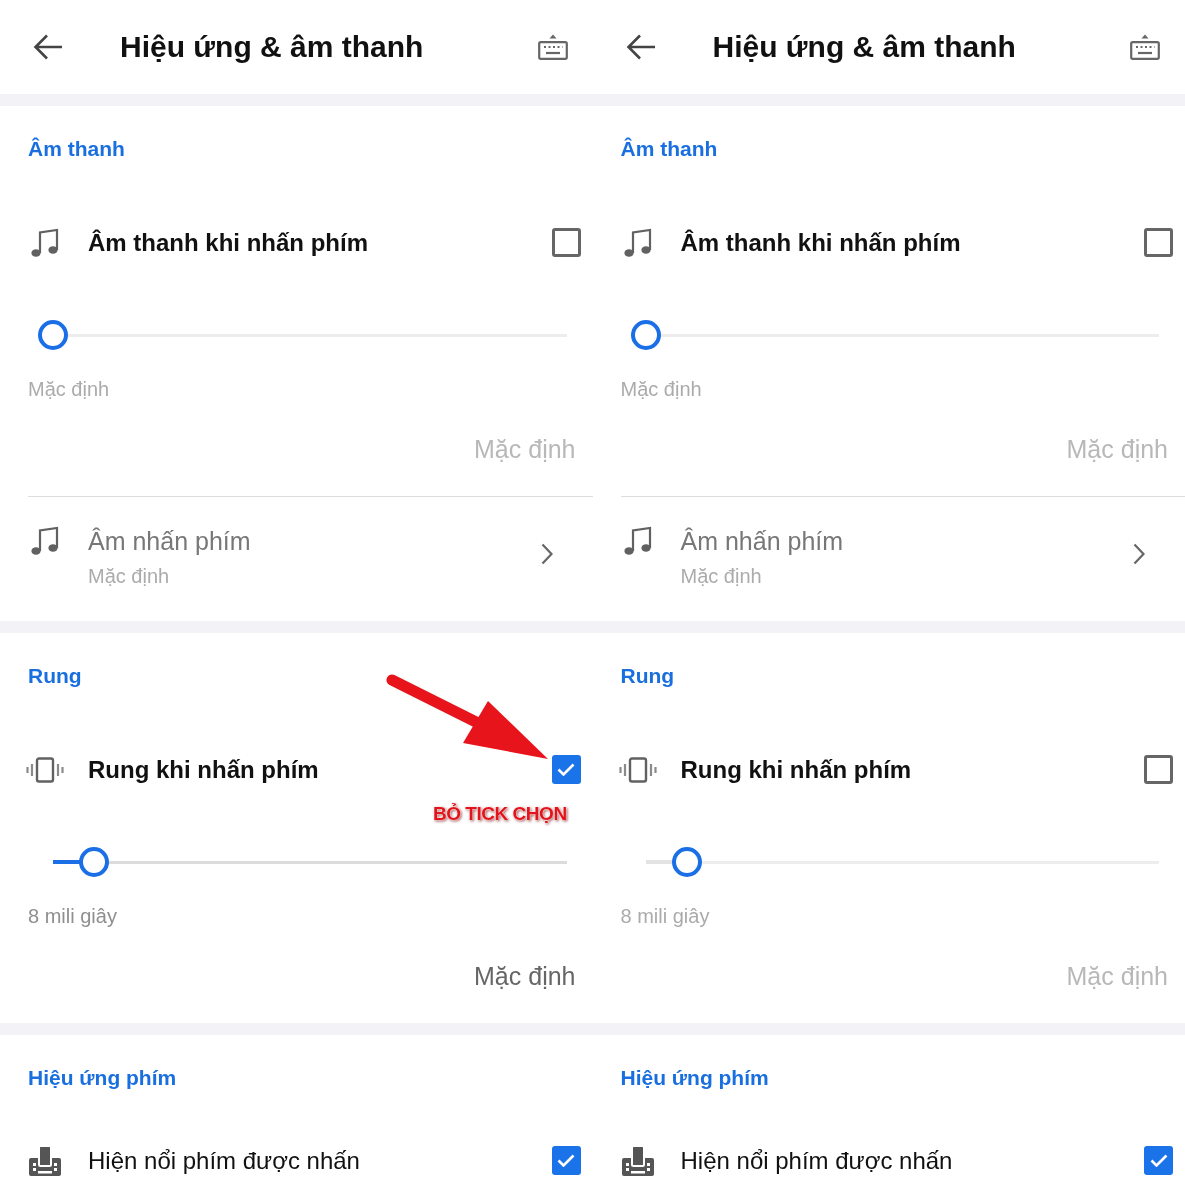 This screenshot has width=1185, height=1200. What do you see at coordinates (525, 975) in the screenshot?
I see `reset-button: Mặc định` at bounding box center [525, 975].